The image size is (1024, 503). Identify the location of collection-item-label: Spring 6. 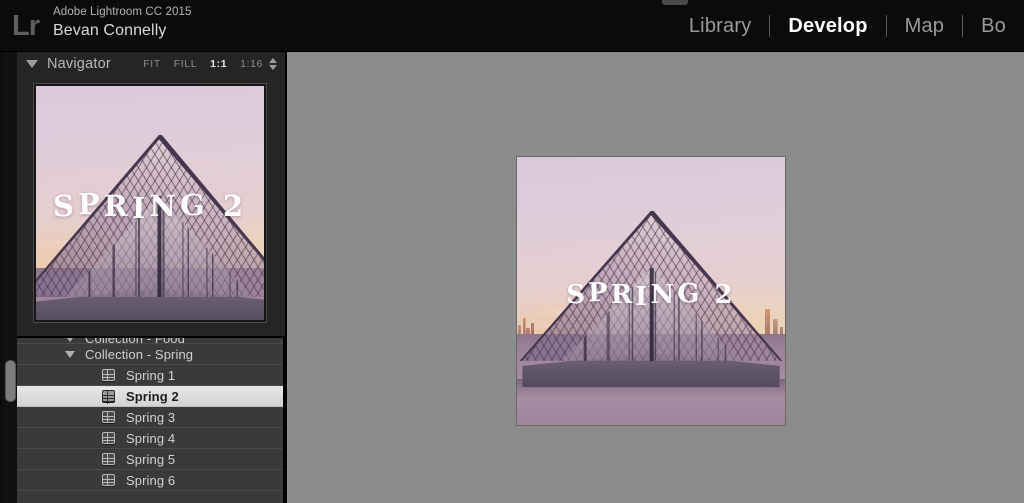
(151, 480).